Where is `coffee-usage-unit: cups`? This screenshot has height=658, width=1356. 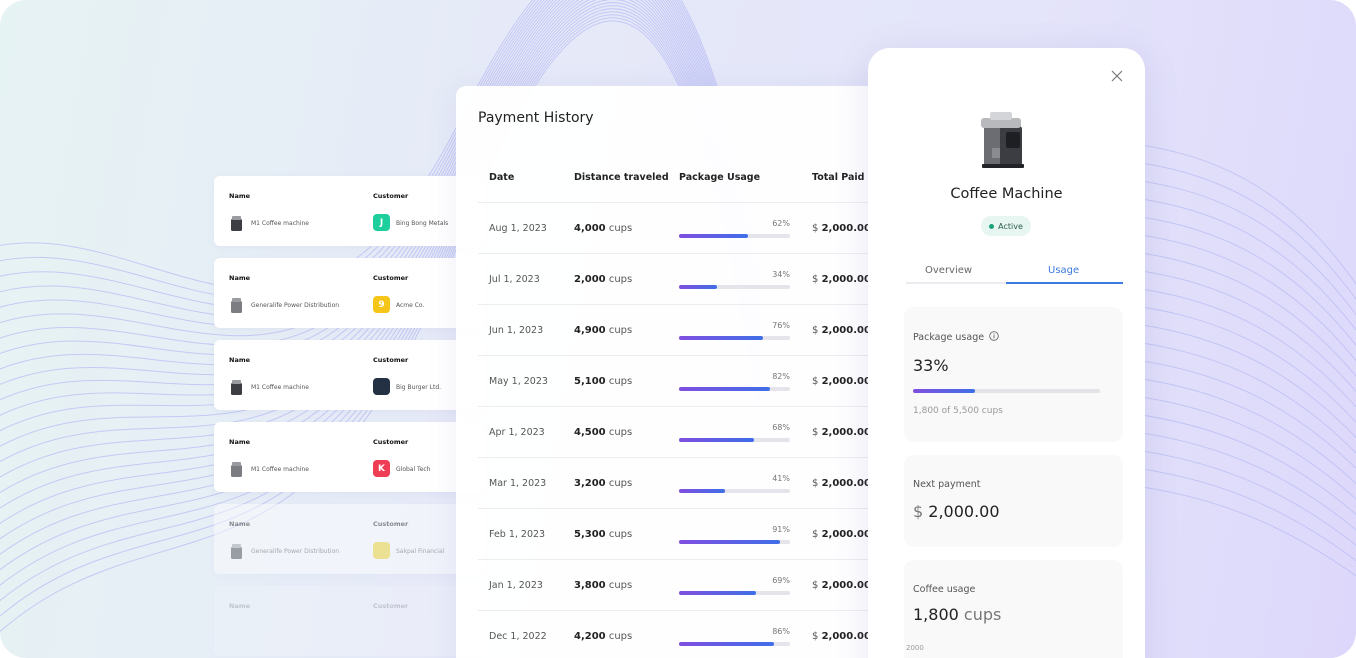
coffee-usage-unit: cups is located at coordinates (982, 614).